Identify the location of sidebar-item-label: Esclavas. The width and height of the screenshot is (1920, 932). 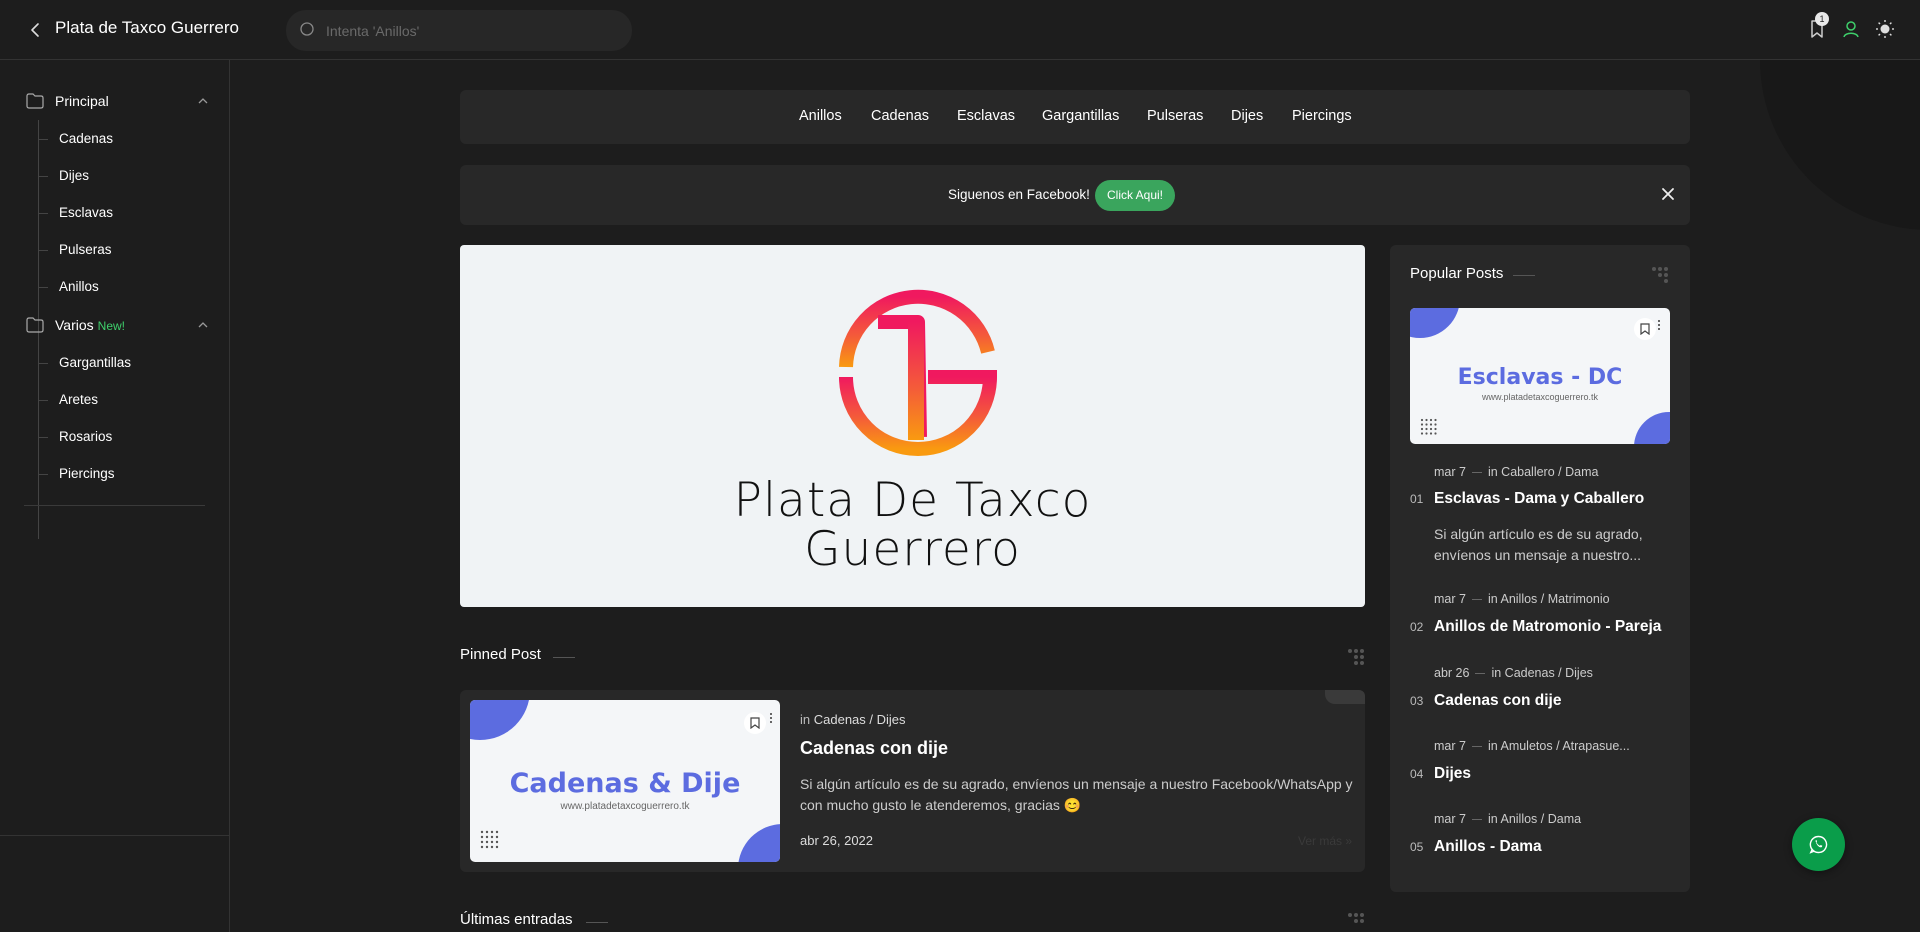
(86, 212).